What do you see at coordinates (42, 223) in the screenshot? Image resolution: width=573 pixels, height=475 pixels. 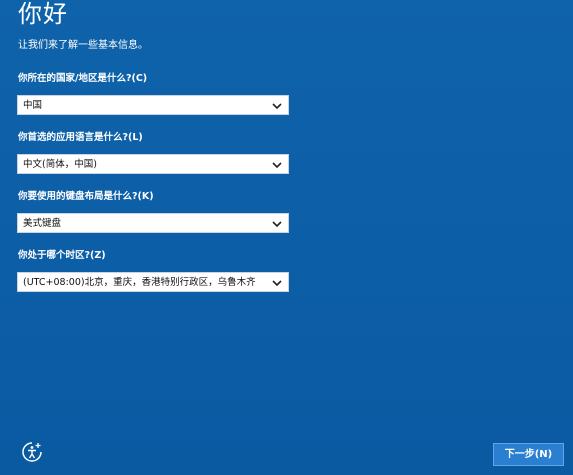 I see `keyboard-value: 美式键盘` at bounding box center [42, 223].